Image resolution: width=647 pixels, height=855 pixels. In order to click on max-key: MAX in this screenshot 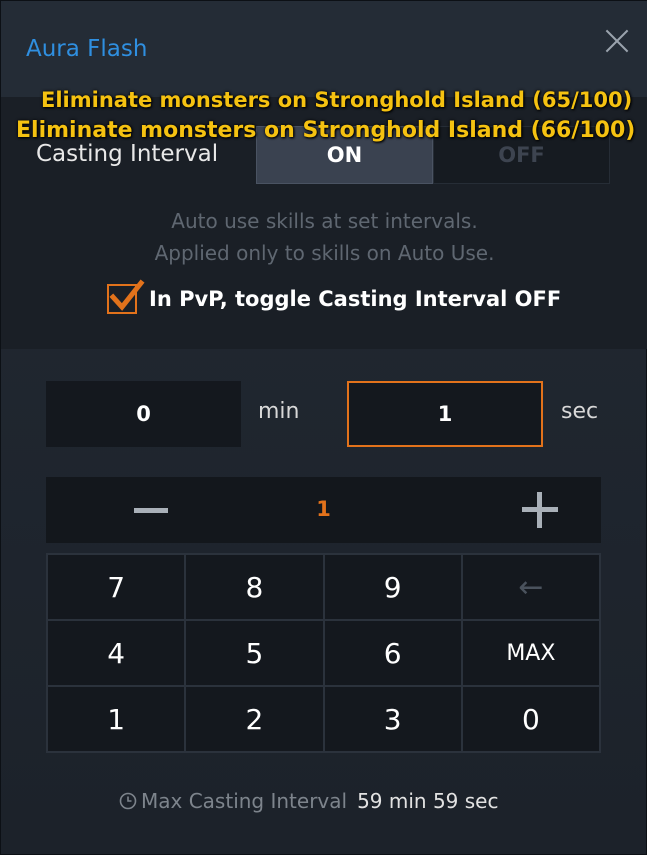, I will do `click(530, 653)`.